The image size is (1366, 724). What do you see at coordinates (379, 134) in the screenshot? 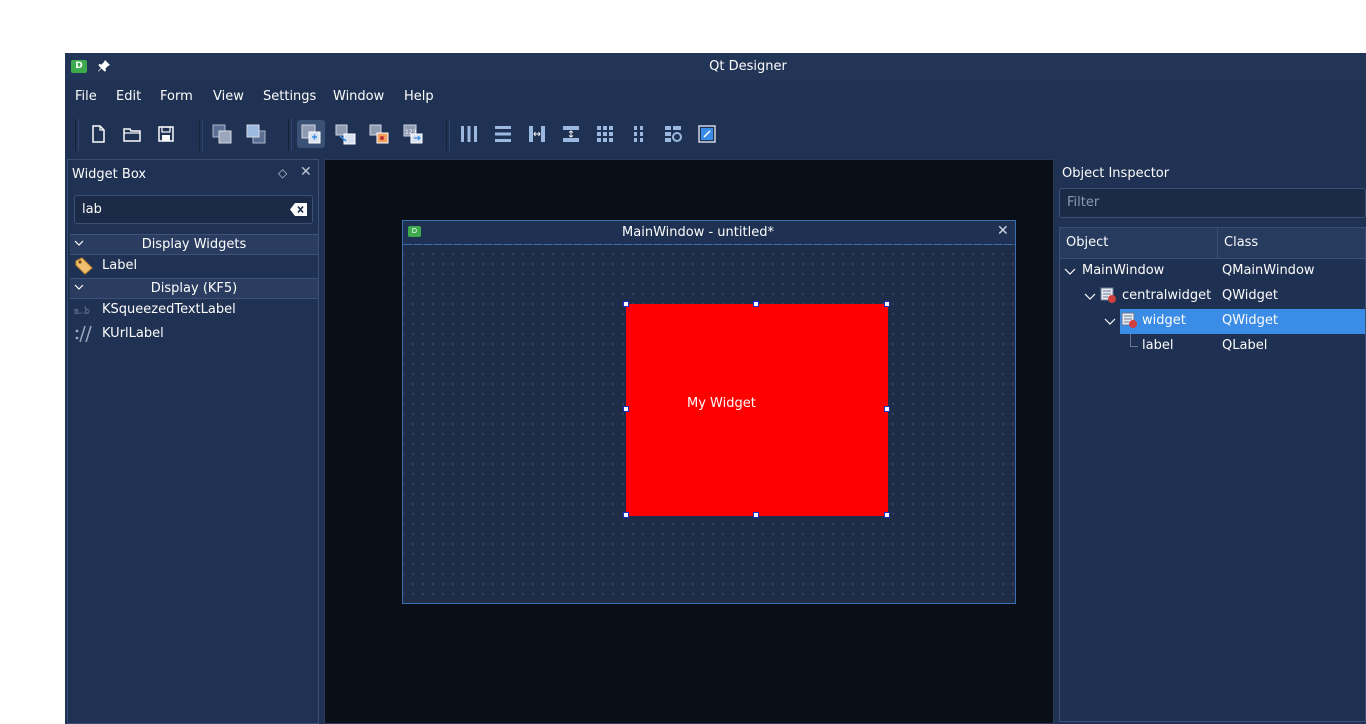
I see `edit-buddies-icon` at bounding box center [379, 134].